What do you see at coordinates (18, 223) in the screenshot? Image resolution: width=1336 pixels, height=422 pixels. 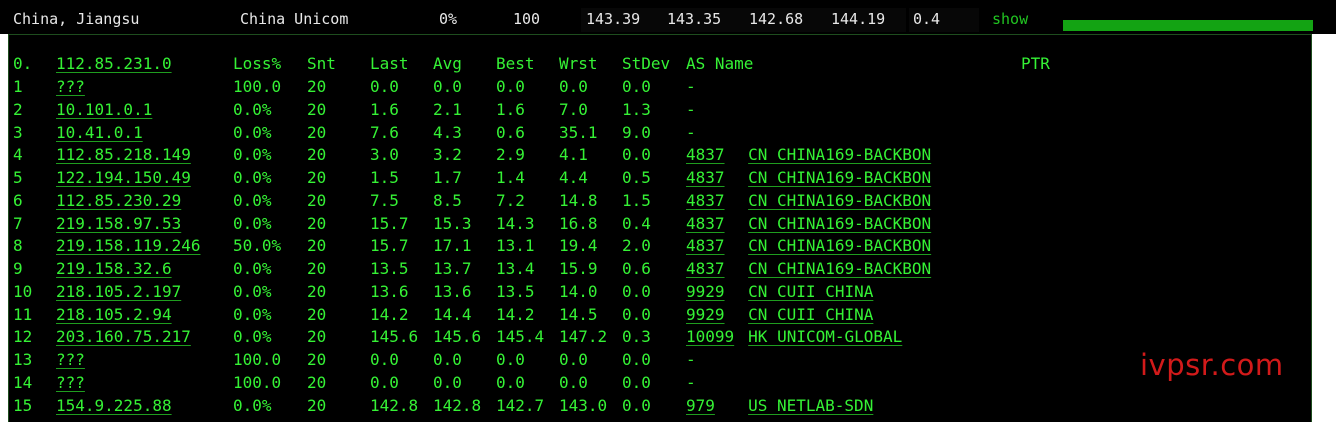 I see `hop-number: 7` at bounding box center [18, 223].